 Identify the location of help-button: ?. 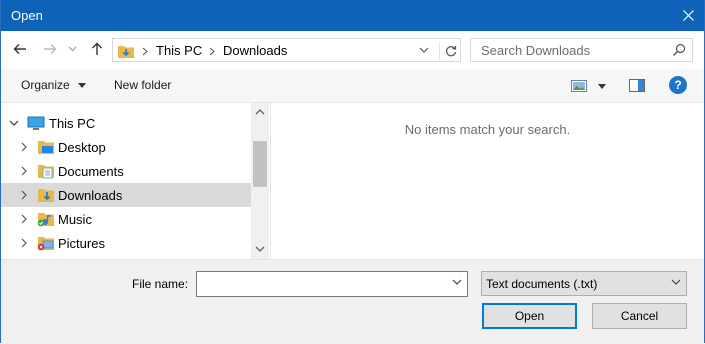
(678, 85).